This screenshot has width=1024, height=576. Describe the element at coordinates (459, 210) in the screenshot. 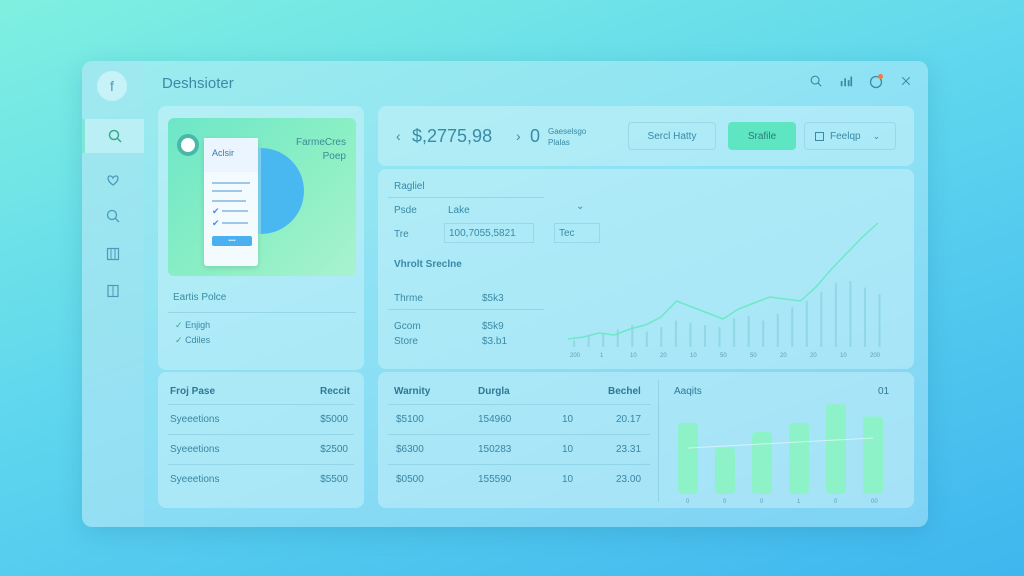

I see `filter-value: Lake` at that location.